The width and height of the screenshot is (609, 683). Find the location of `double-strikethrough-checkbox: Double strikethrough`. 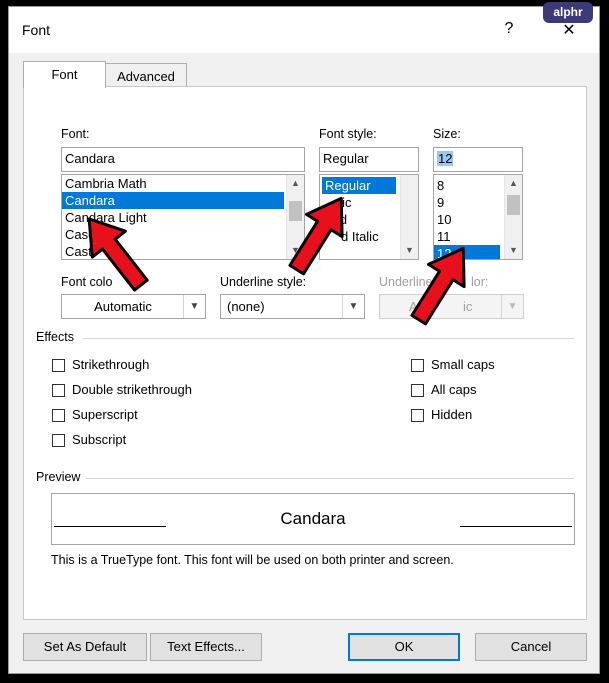

double-strikethrough-checkbox: Double strikethrough is located at coordinates (122, 391).